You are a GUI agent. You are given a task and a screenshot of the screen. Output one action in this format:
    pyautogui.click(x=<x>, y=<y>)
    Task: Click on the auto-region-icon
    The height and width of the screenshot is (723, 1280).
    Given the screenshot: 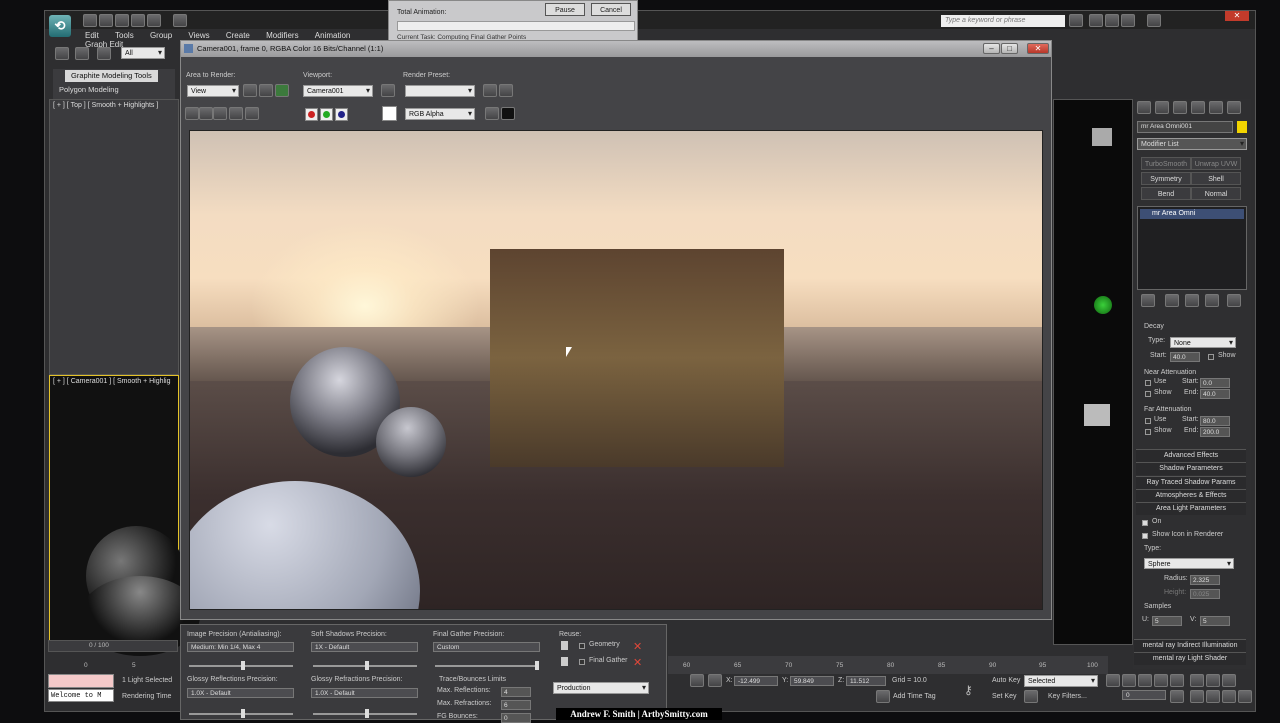 What is the action you would take?
    pyautogui.click(x=266, y=90)
    